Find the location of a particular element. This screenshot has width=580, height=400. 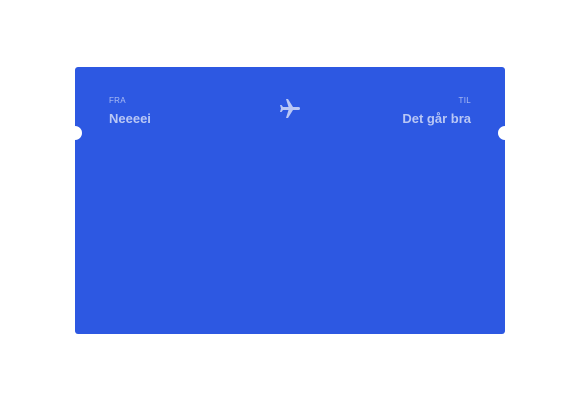

origin-section: FRA Neeeei is located at coordinates (130, 111).